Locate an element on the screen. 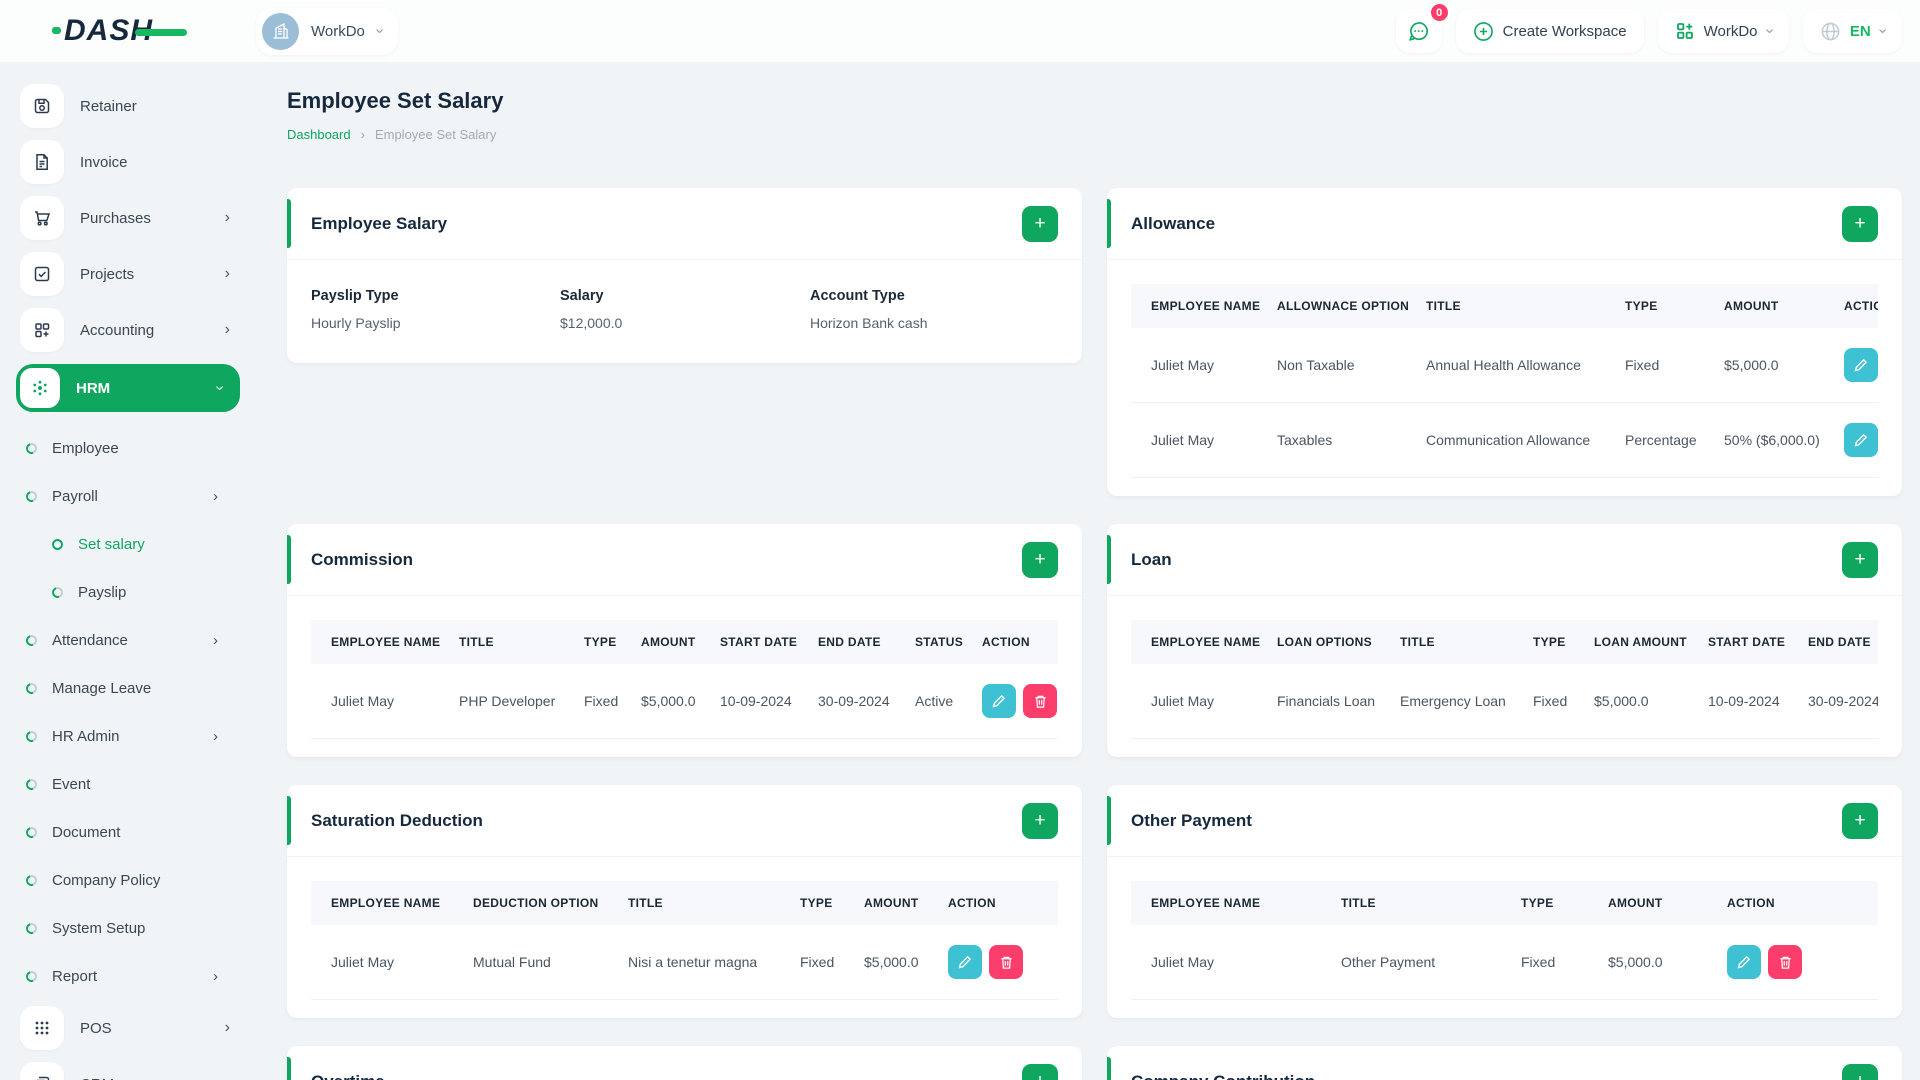  submenu-item-manage-leave: Manage Leave is located at coordinates (132, 688).